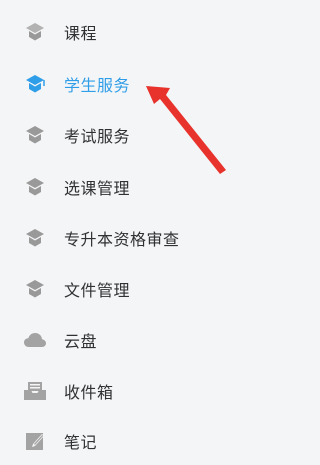 The width and height of the screenshot is (320, 465). Describe the element at coordinates (122, 240) in the screenshot. I see `sidebar-item-label: 专升本资格审查` at that location.